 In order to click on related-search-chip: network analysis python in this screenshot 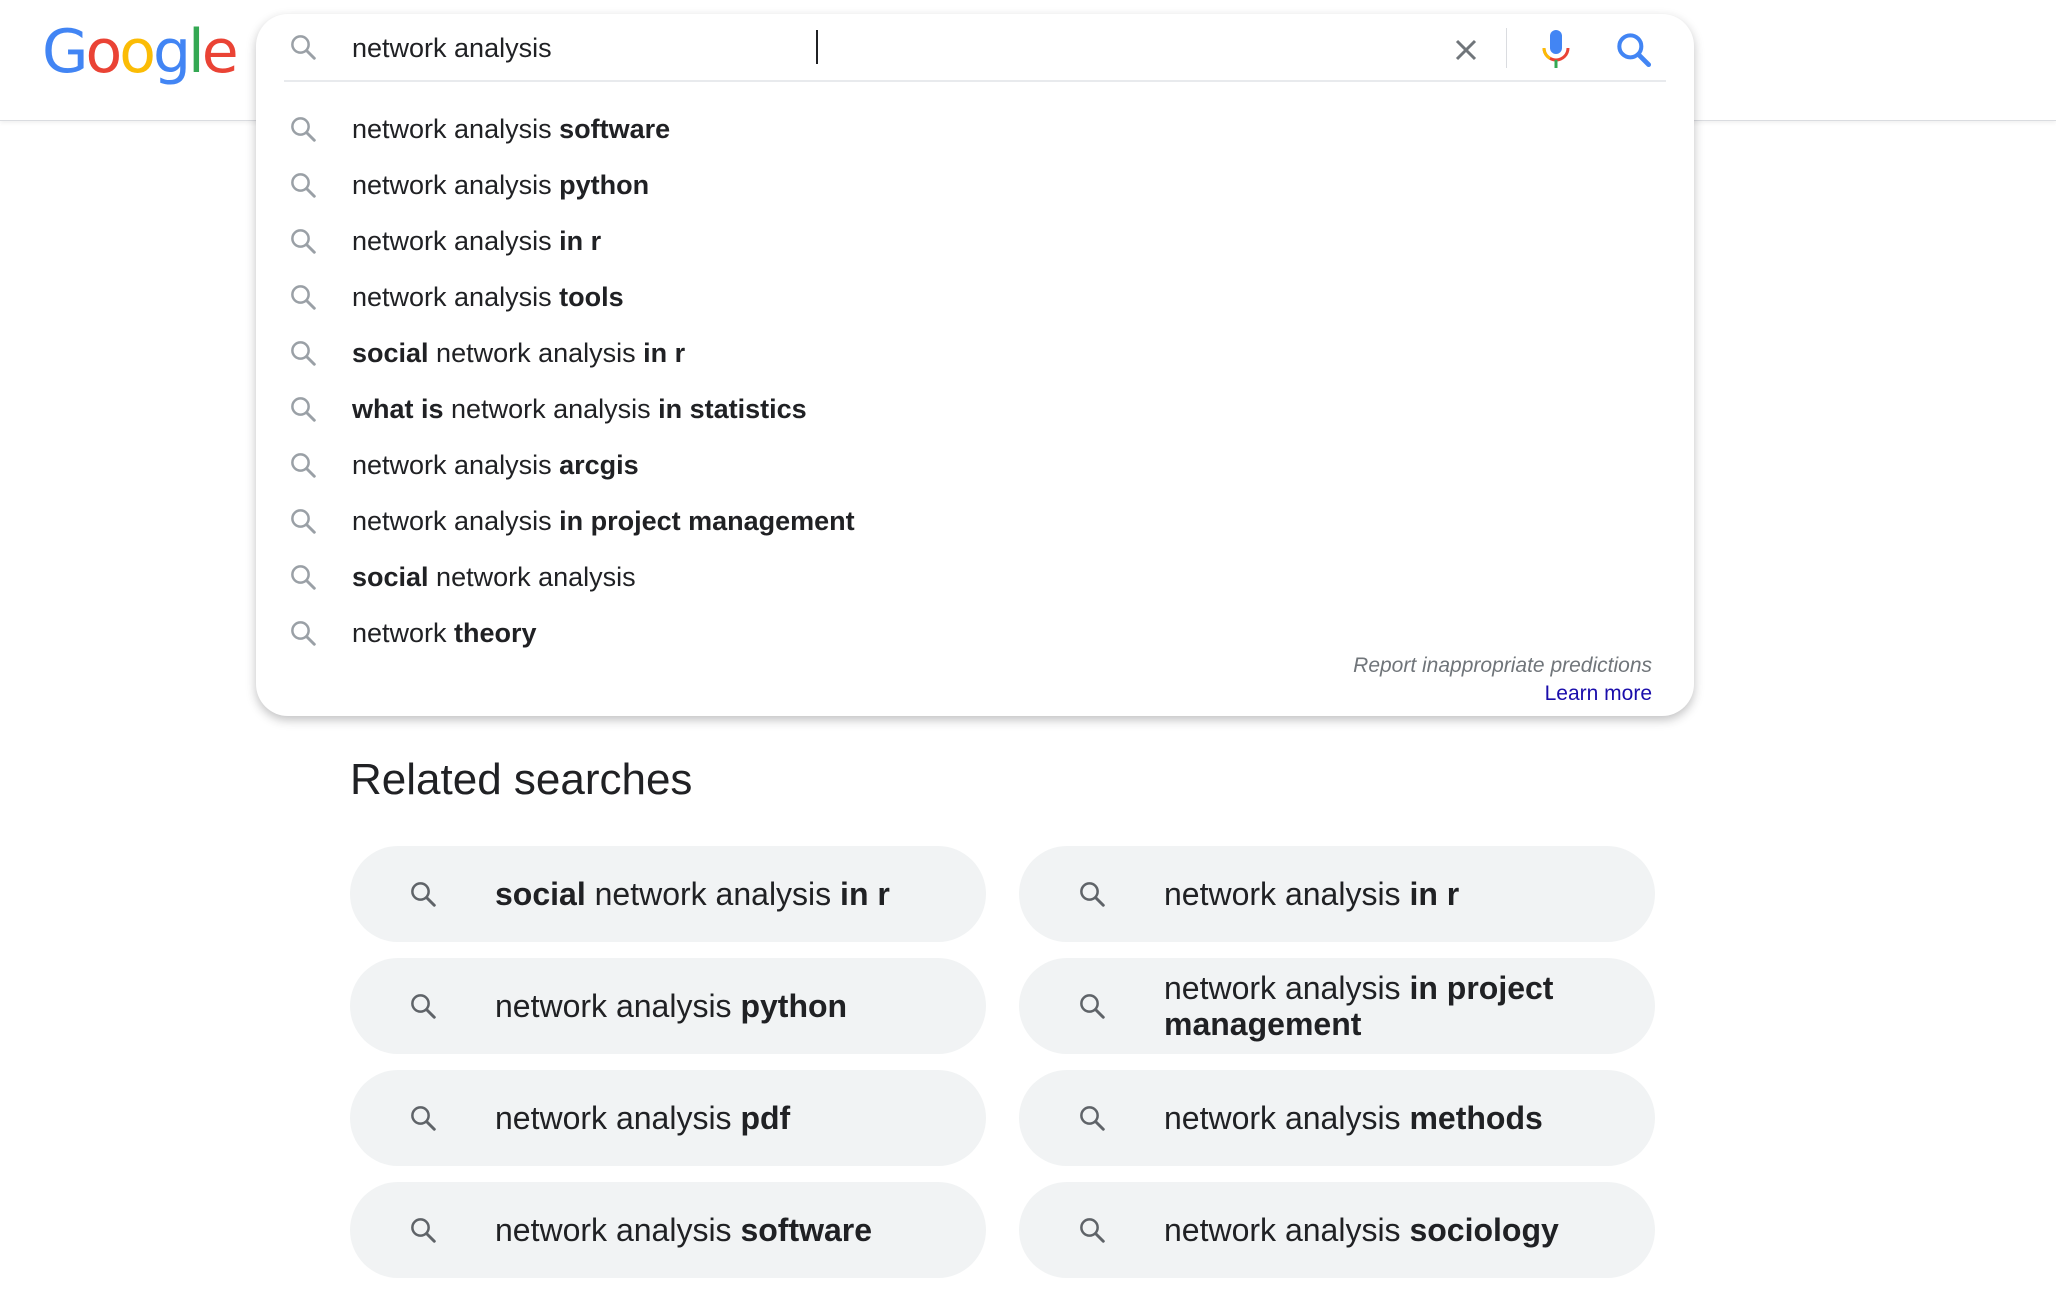, I will do `click(668, 1006)`.